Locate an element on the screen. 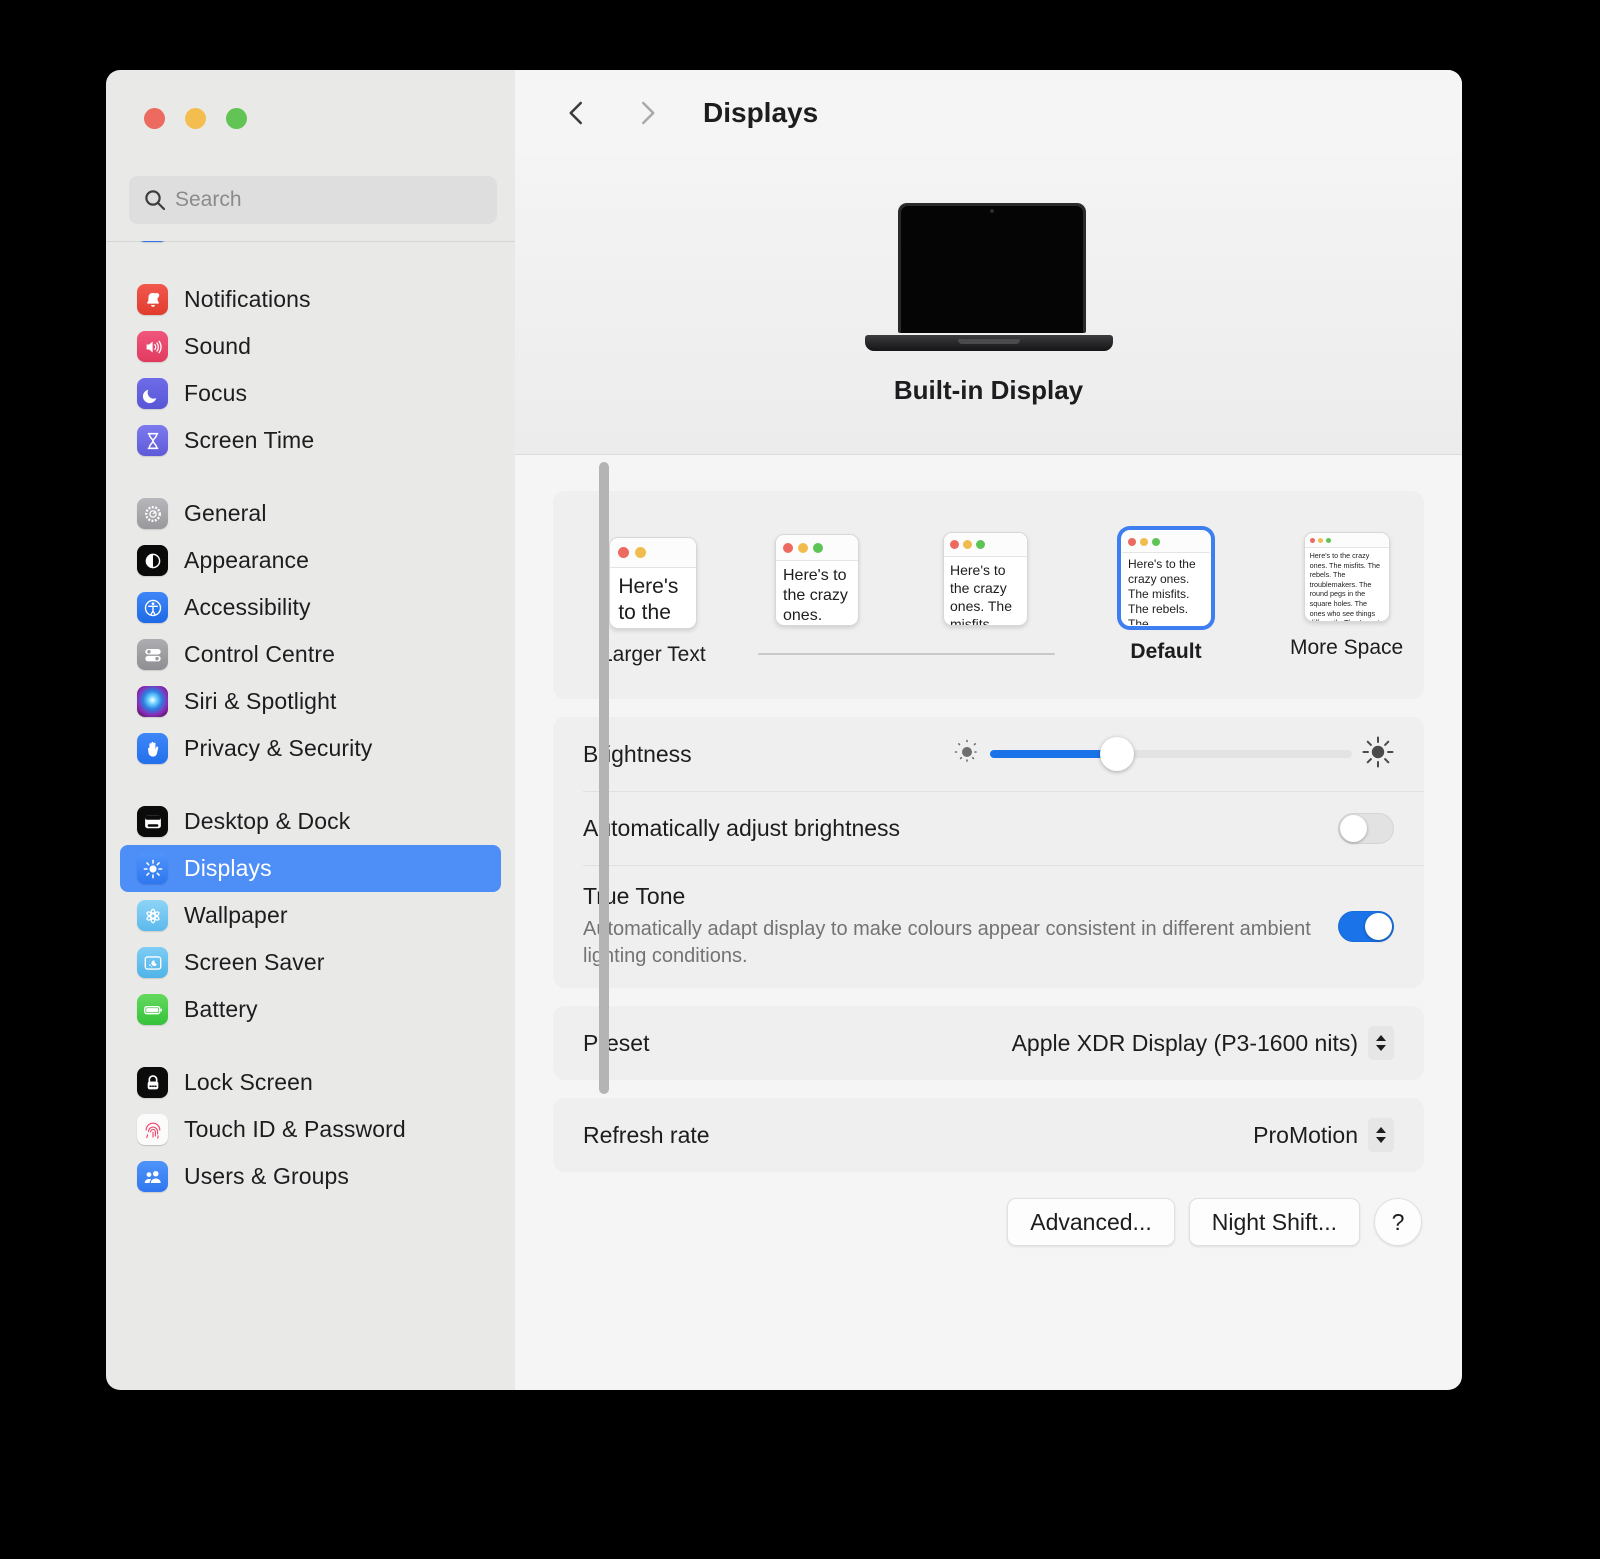  sidebar-item-notifications: Notifications is located at coordinates (310, 299).